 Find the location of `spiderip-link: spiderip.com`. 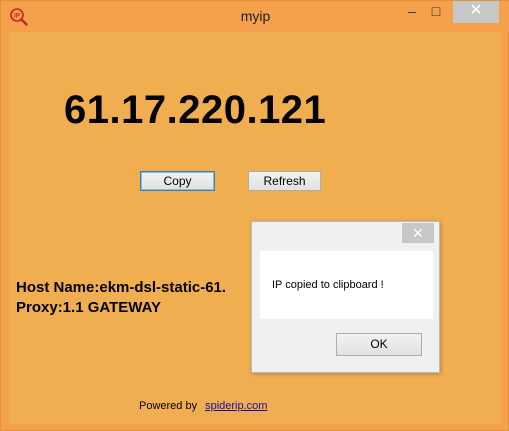

spiderip-link: spiderip.com is located at coordinates (236, 406).